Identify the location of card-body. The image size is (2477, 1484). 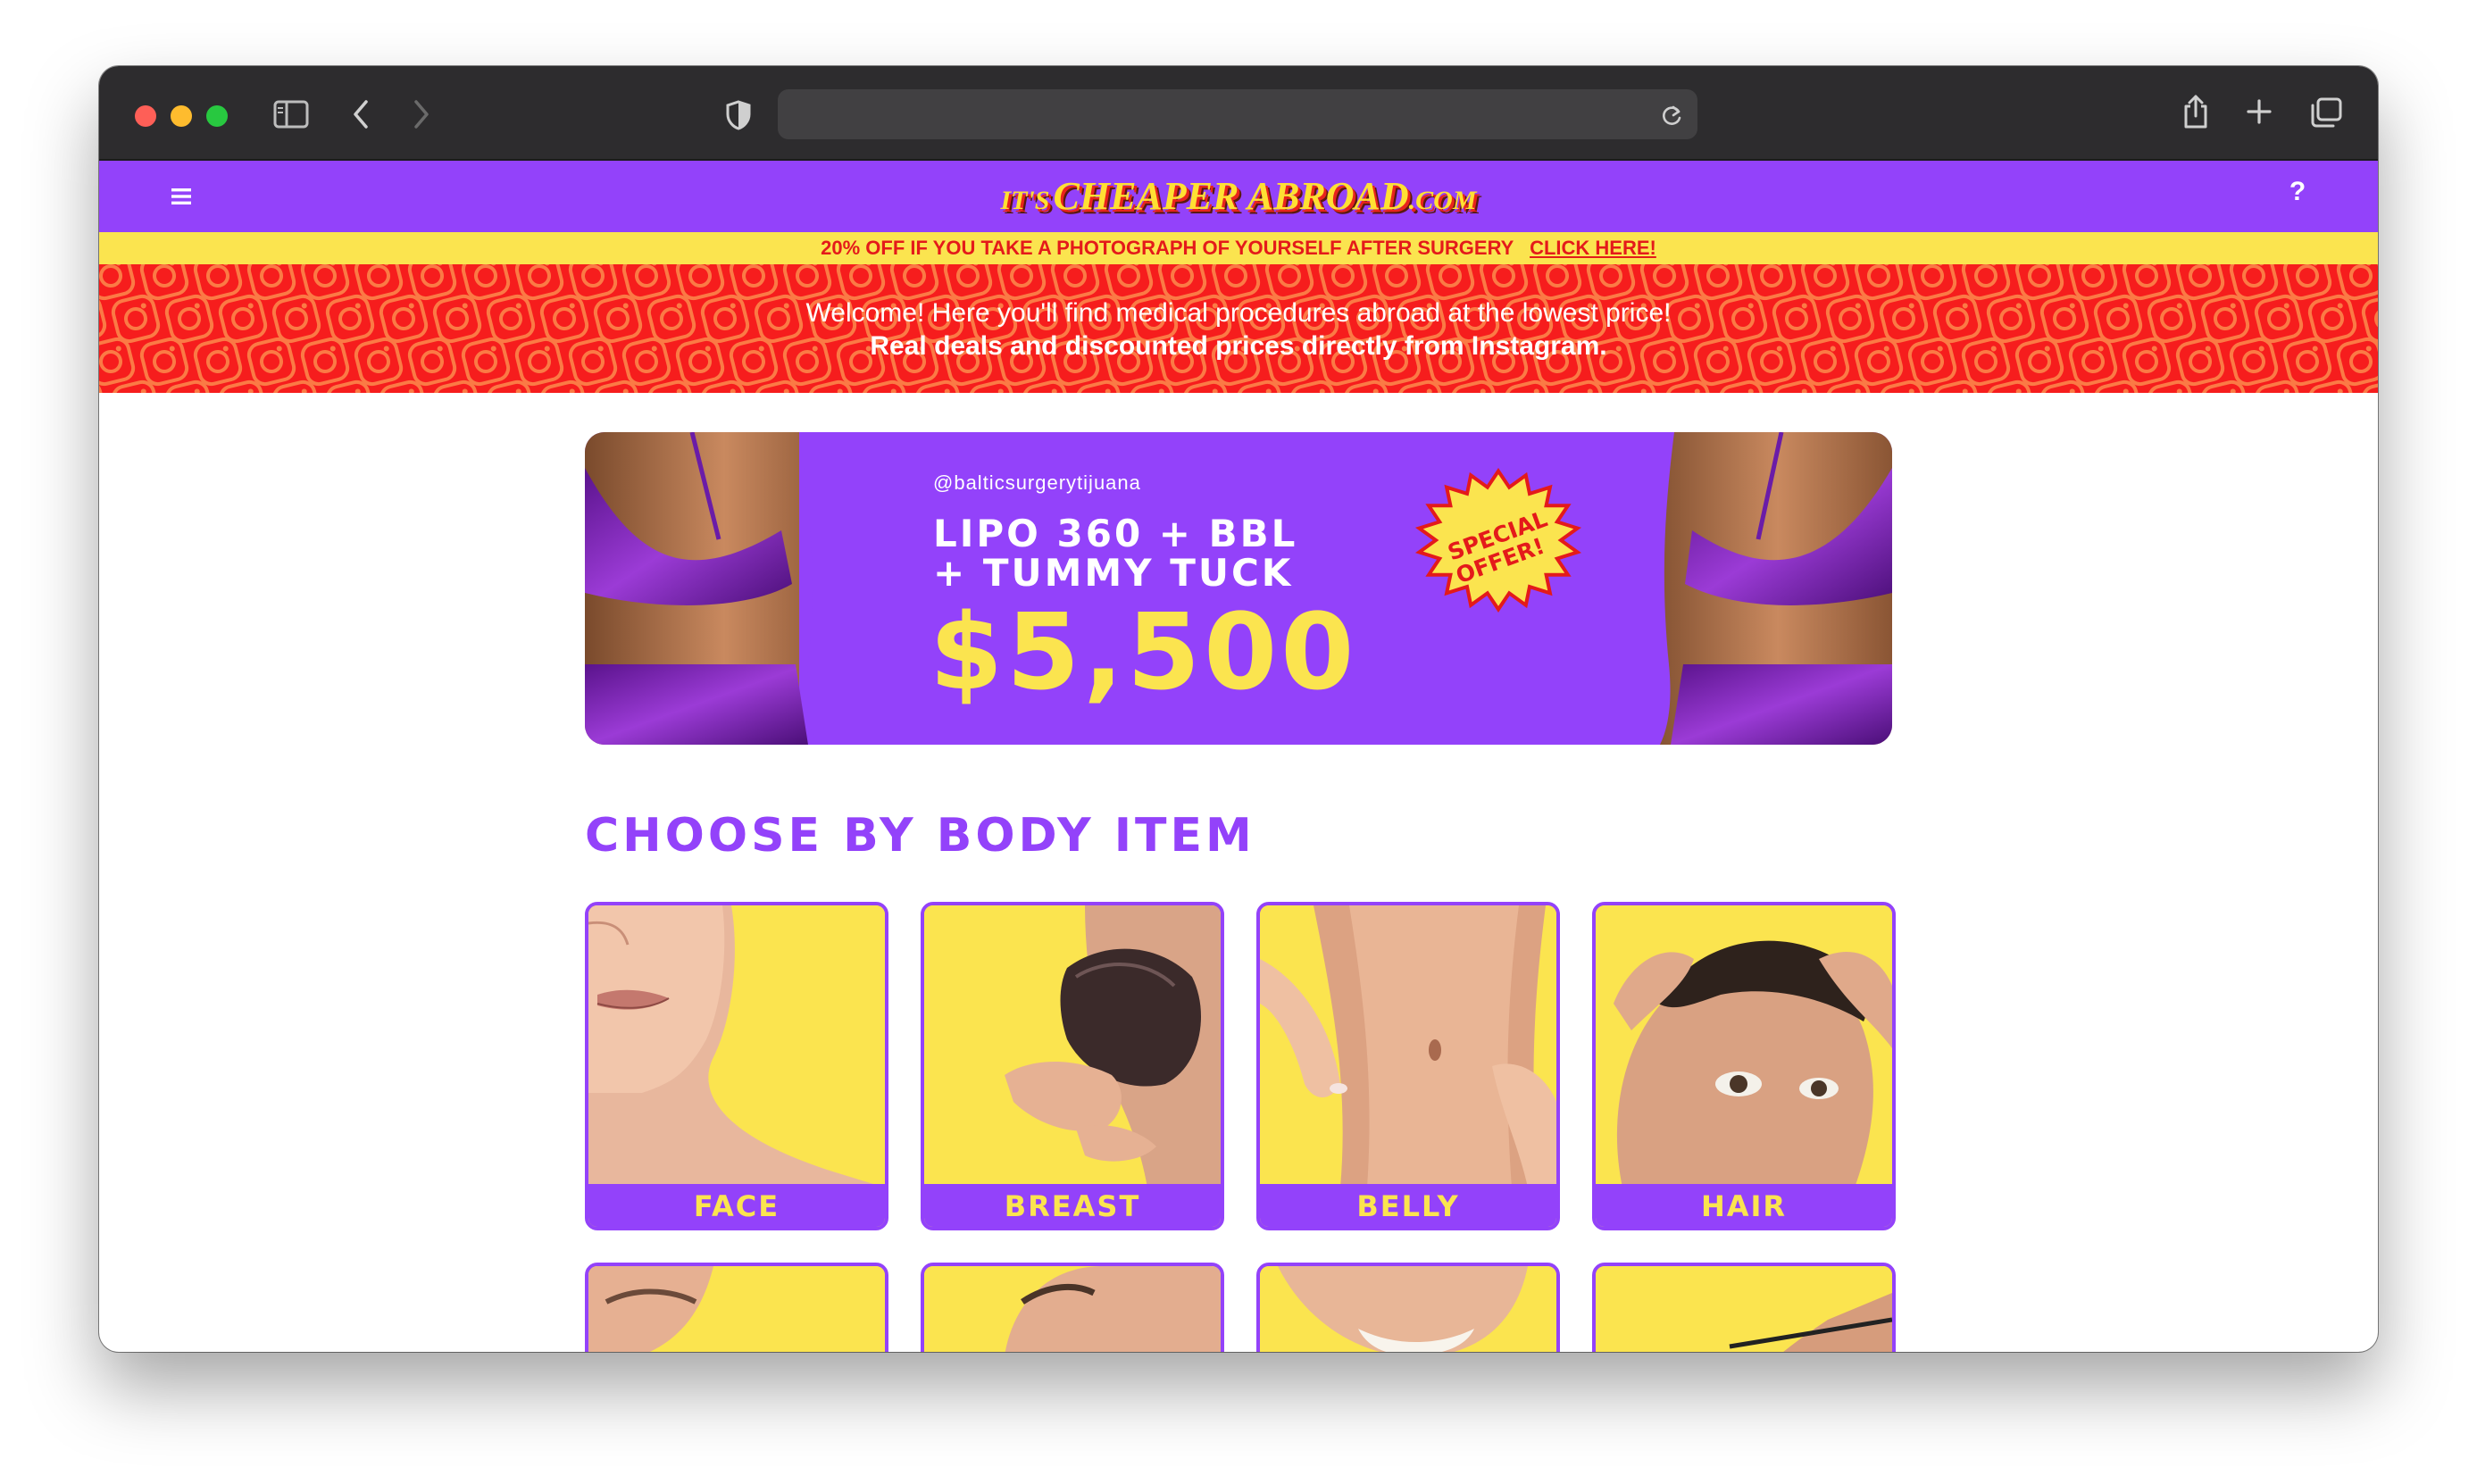
(1744, 1307).